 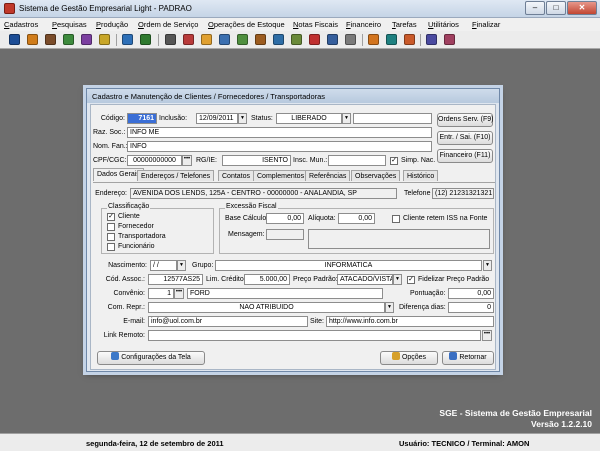 I want to click on pontuacao-field: 0,00, so click(x=471, y=293).